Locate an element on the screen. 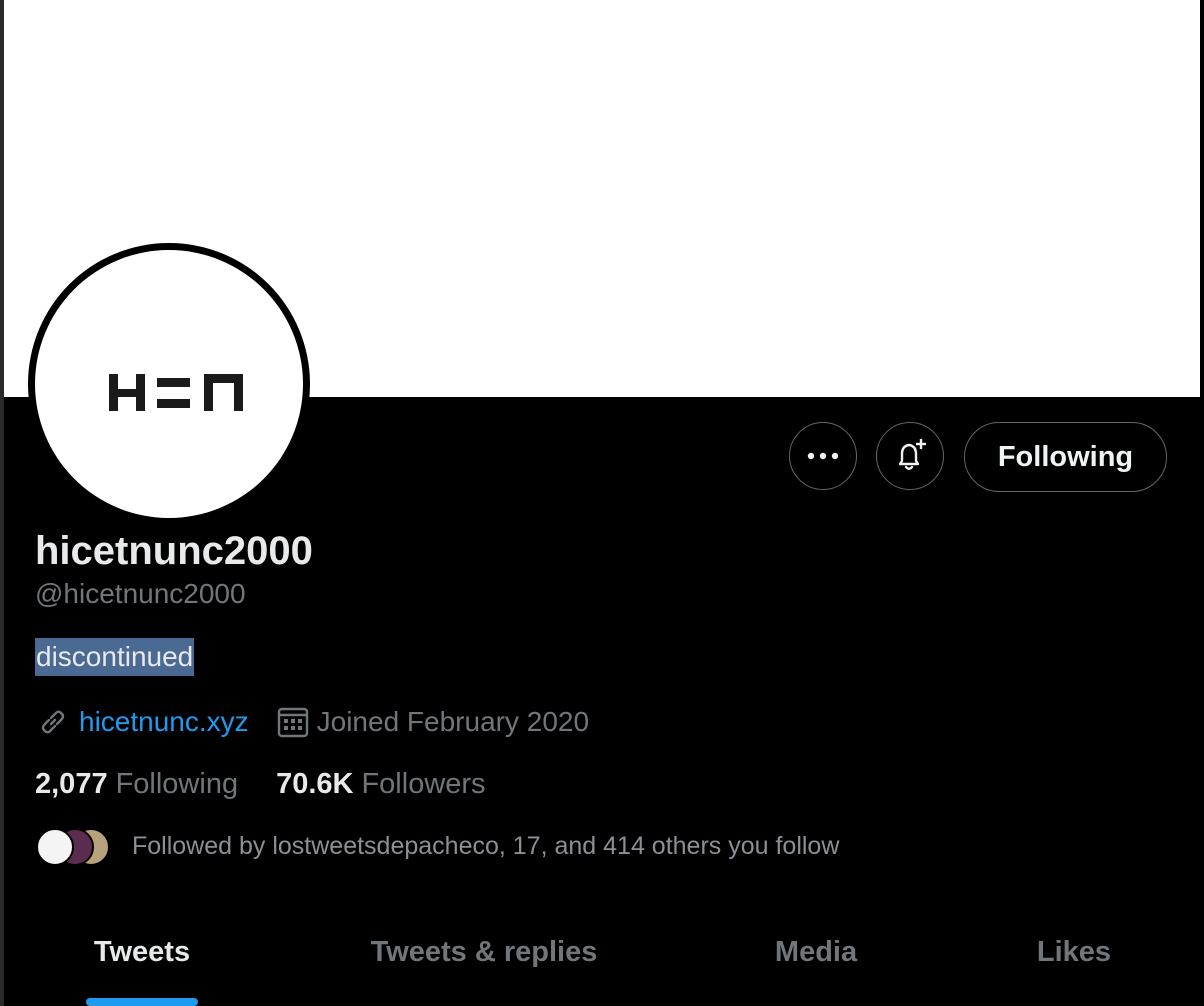 This screenshot has height=1006, width=1204. profile-meta: hicetnunc.xyz Joined February 2020 is located at coordinates (312, 722).